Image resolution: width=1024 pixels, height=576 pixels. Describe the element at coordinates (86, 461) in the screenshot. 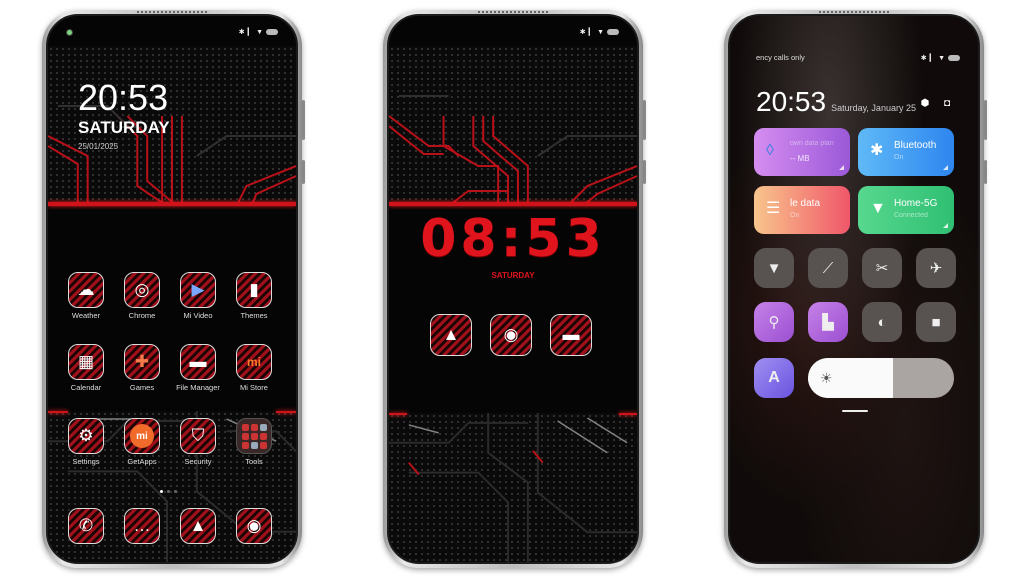

I see `app-label: Settings` at that location.